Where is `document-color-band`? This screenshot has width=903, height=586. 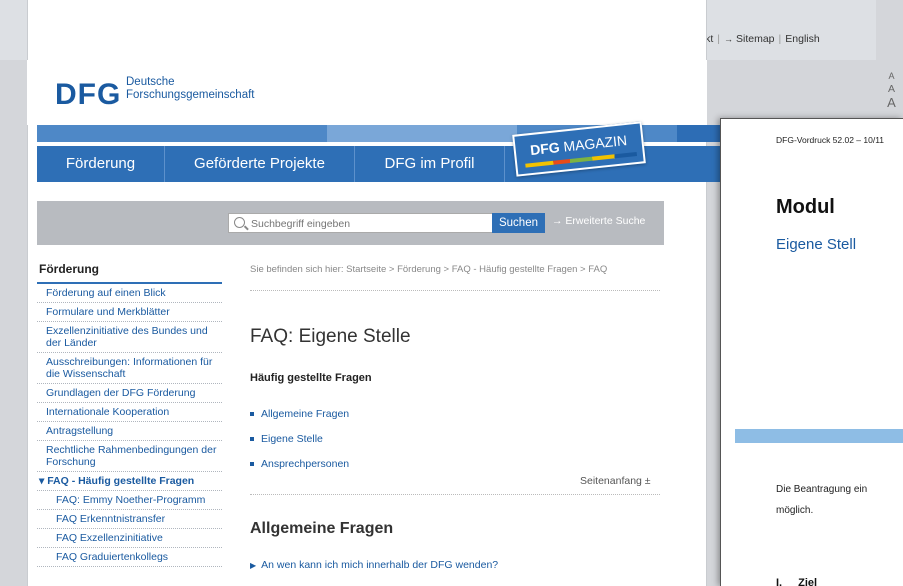
document-color-band is located at coordinates (819, 436).